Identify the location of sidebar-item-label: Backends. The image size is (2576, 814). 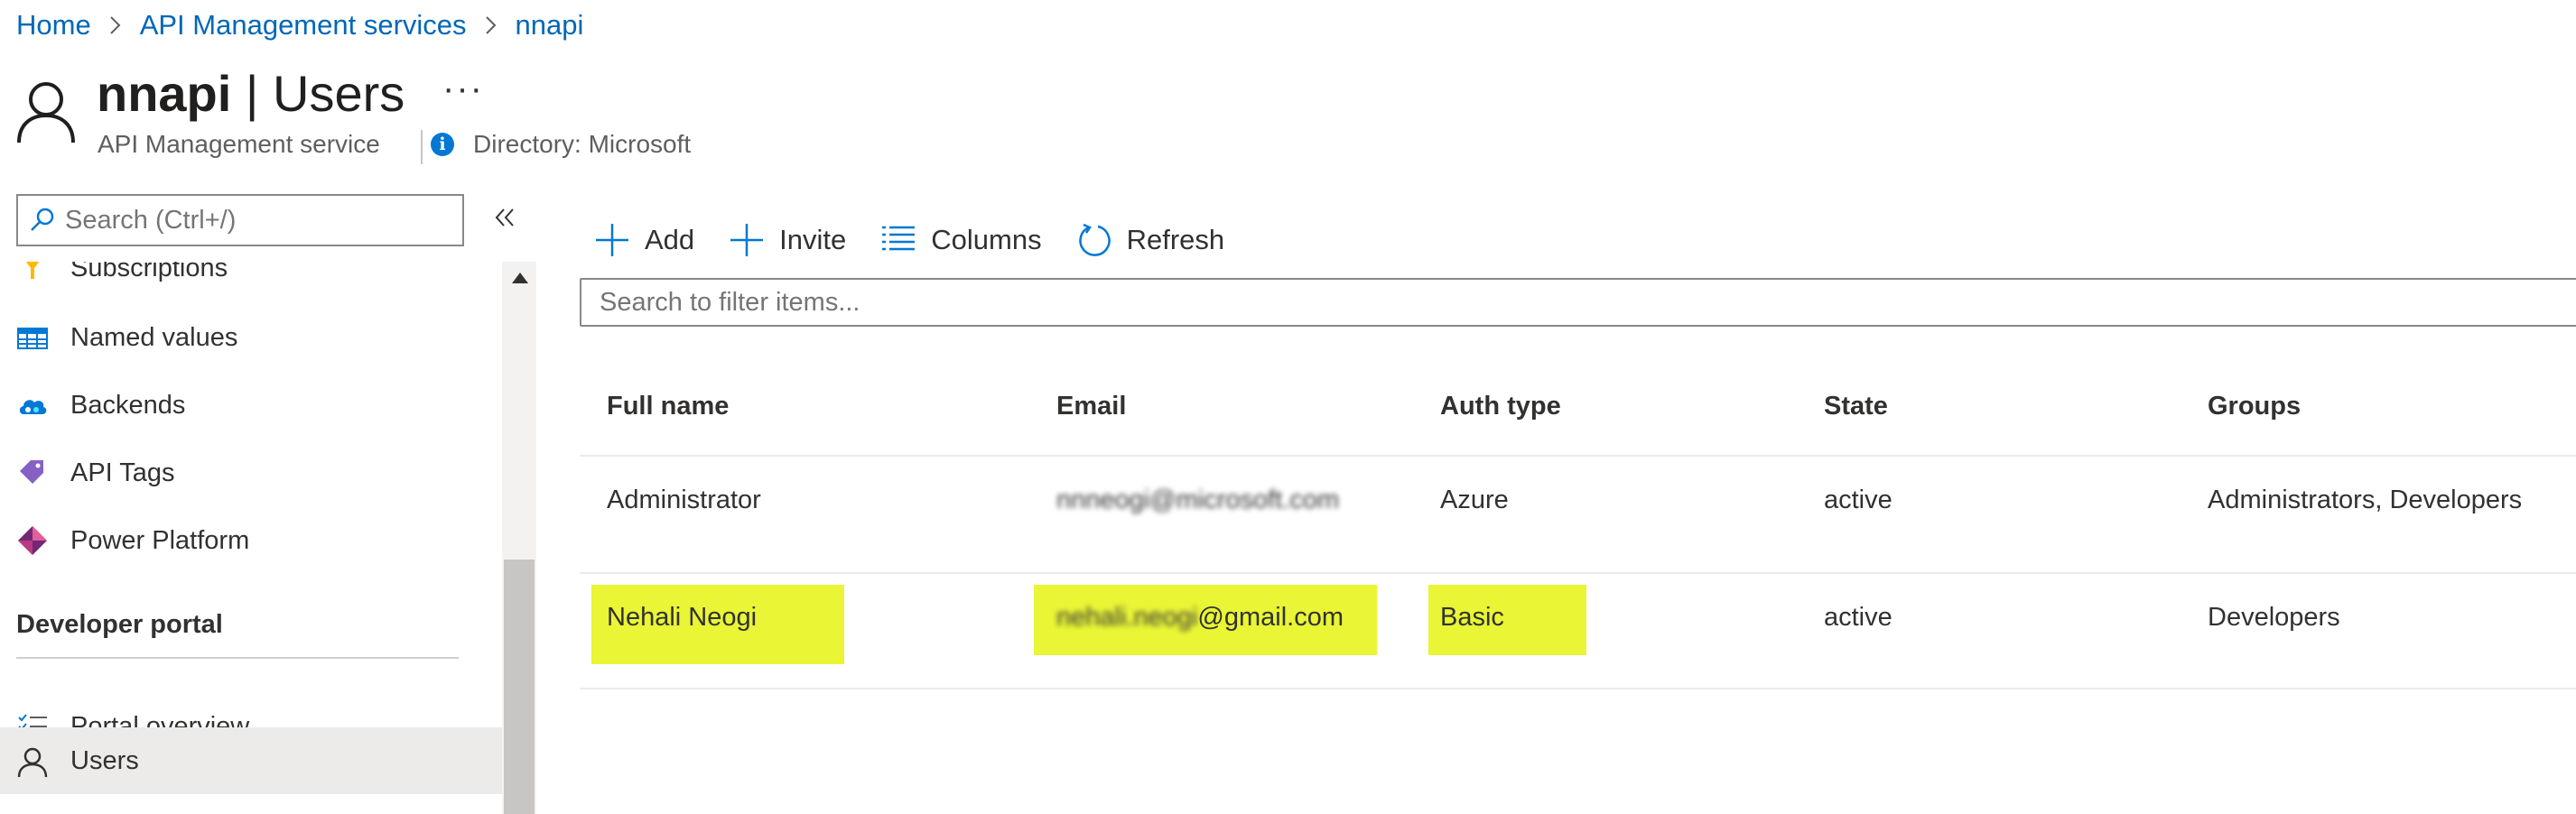
(128, 405).